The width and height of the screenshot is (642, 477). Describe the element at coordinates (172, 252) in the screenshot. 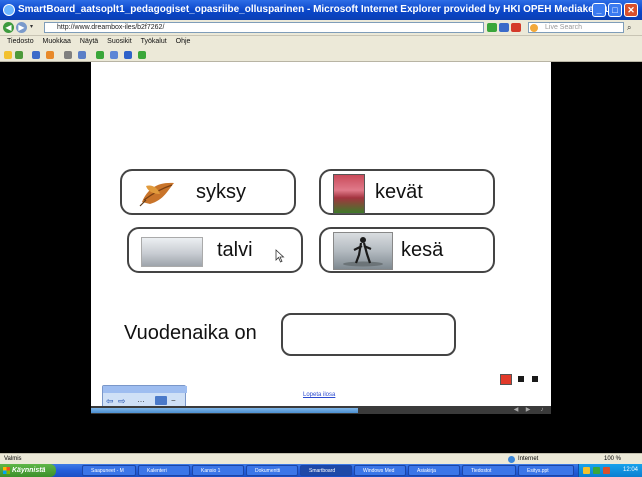

I see `snowy-landscape-picture` at that location.